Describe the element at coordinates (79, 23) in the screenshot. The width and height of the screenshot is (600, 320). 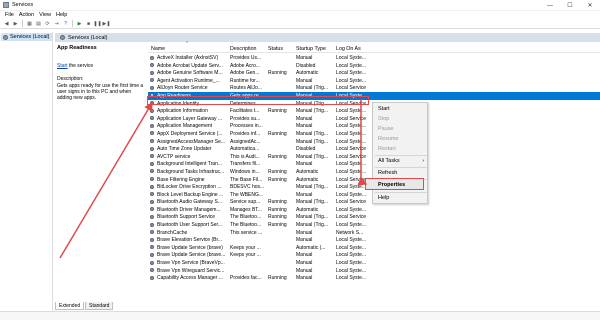
I see `start-service-icon: ▶` at that location.